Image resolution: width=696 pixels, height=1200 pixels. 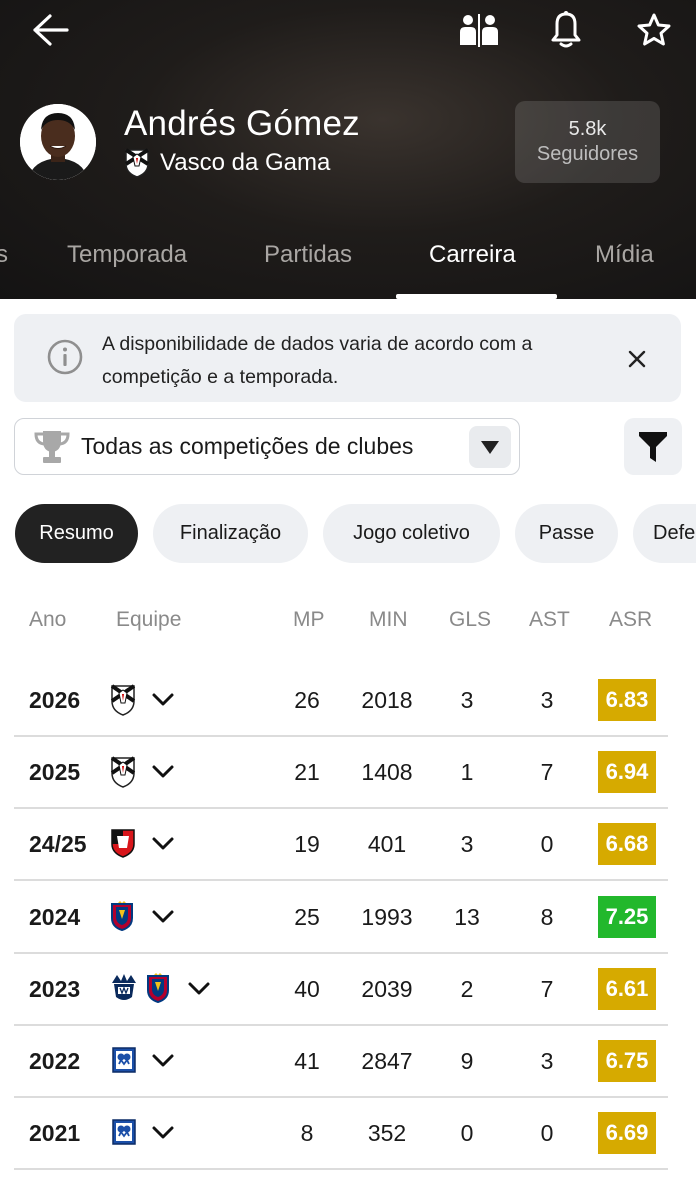 What do you see at coordinates (307, 1132) in the screenshot?
I see `row-mp: 8` at bounding box center [307, 1132].